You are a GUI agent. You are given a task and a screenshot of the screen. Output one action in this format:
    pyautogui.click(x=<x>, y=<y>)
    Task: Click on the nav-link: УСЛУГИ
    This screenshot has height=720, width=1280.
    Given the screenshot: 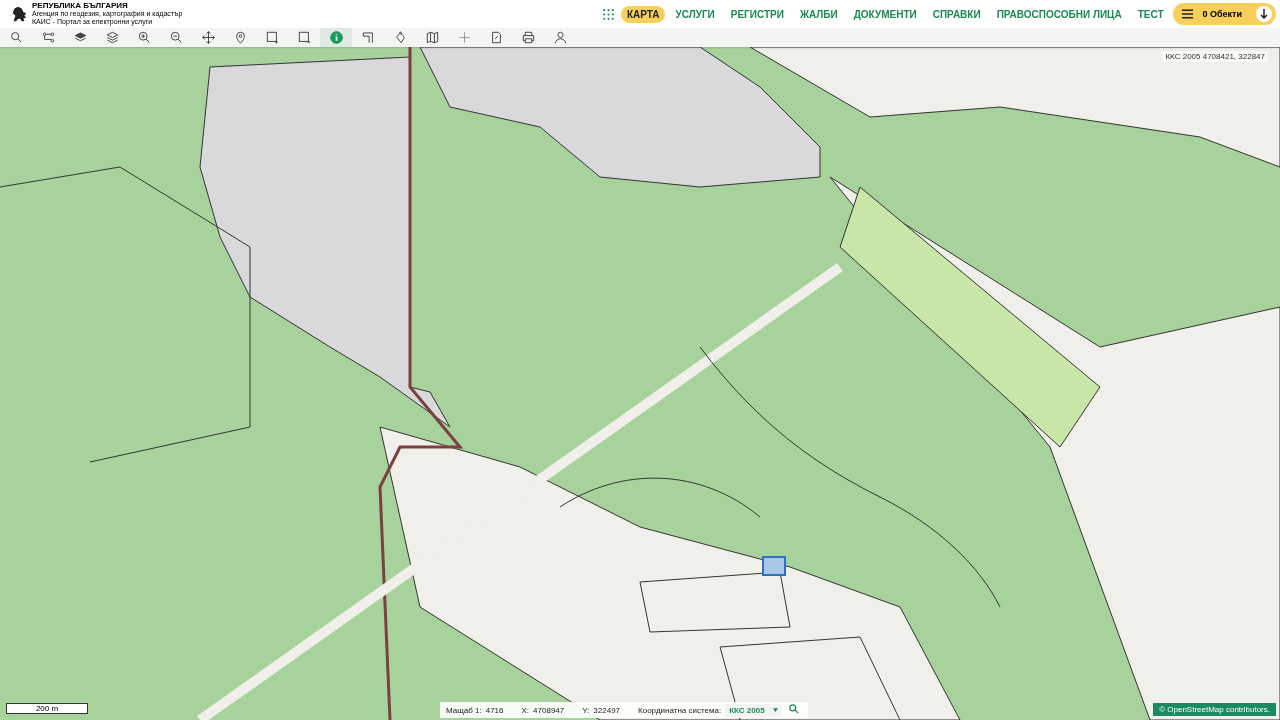 What is the action you would take?
    pyautogui.click(x=695, y=14)
    